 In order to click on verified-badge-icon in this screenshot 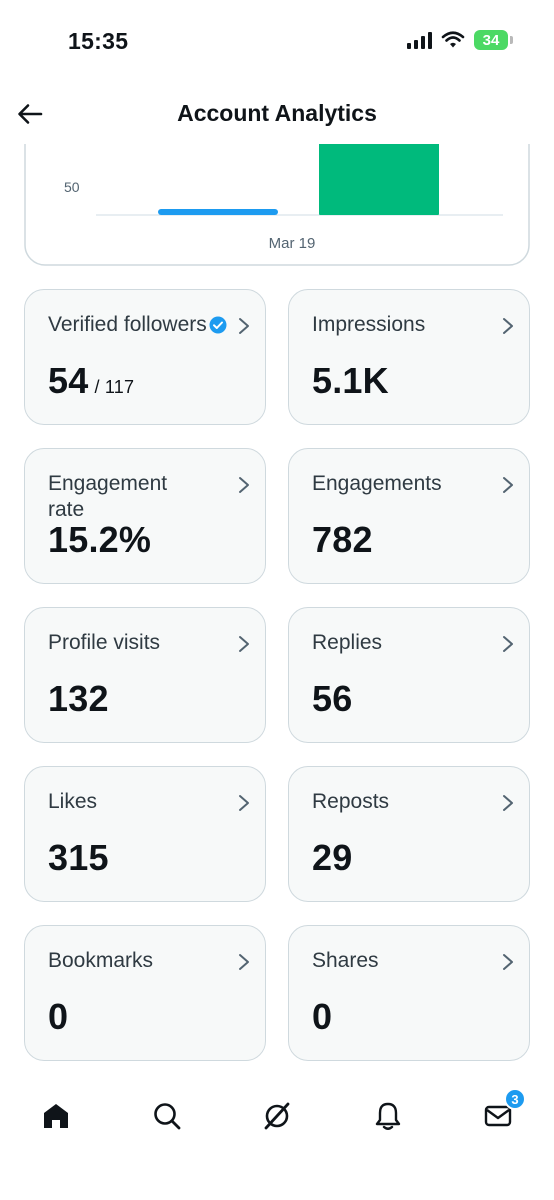, I will do `click(218, 325)`.